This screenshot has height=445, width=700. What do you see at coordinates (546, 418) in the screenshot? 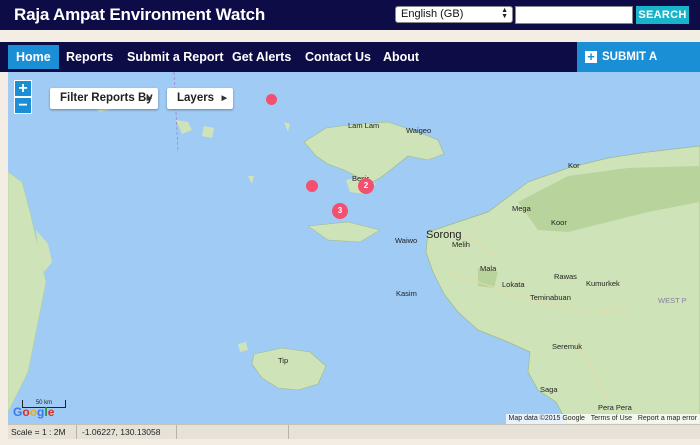
I see `map-data-credit: Map data ©2015 Google` at bounding box center [546, 418].